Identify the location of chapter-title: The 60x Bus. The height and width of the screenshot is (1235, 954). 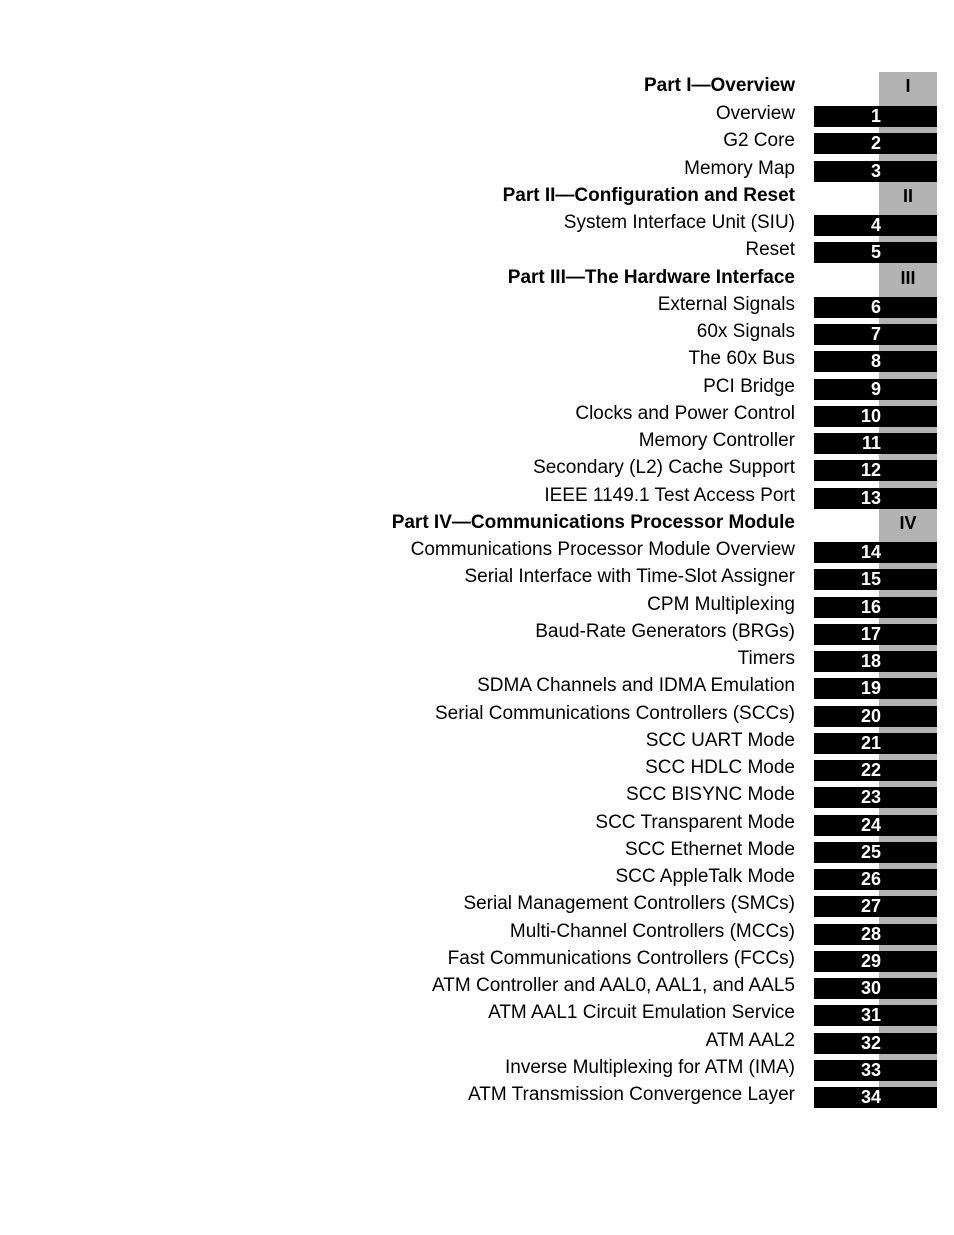
(741, 359).